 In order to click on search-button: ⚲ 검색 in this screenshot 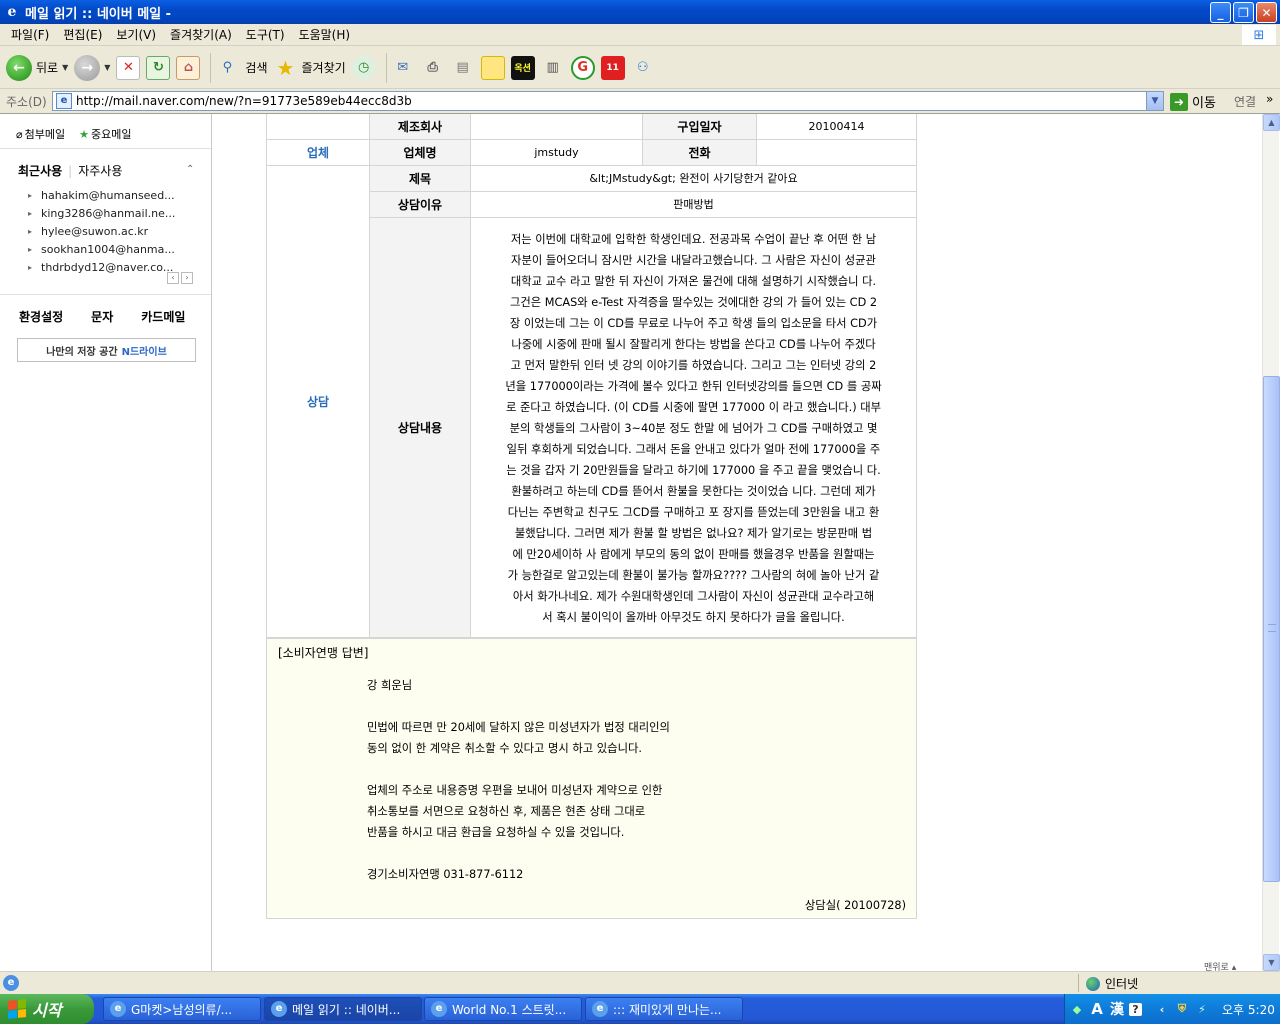, I will do `click(241, 68)`.